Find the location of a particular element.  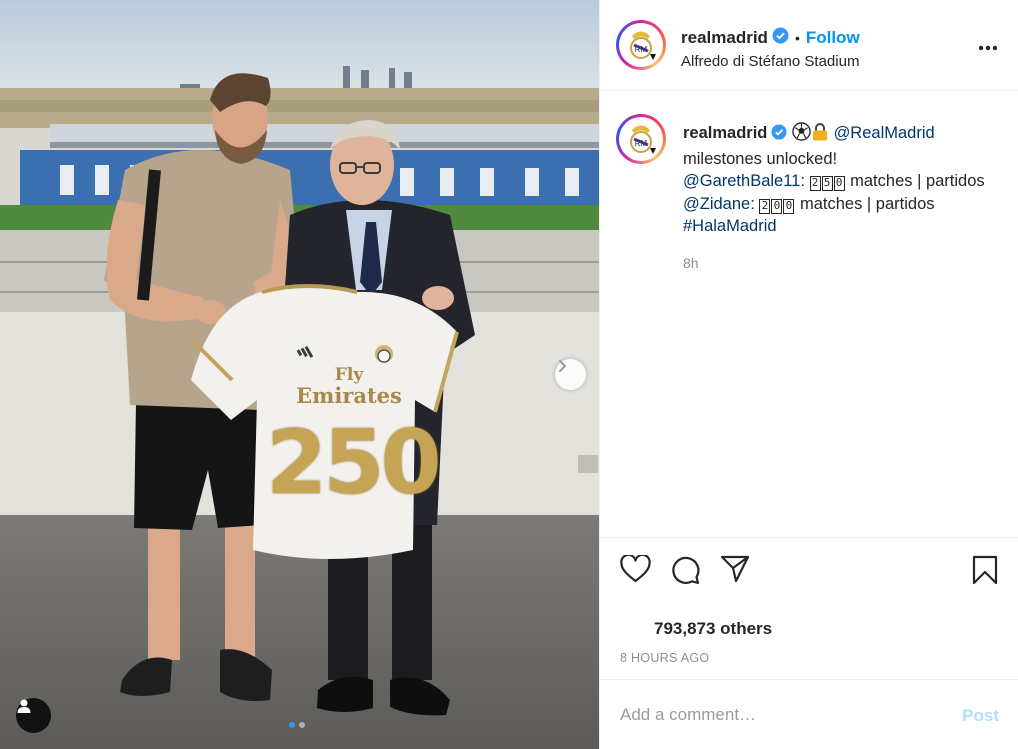

comment-bar: Post is located at coordinates (809, 714).